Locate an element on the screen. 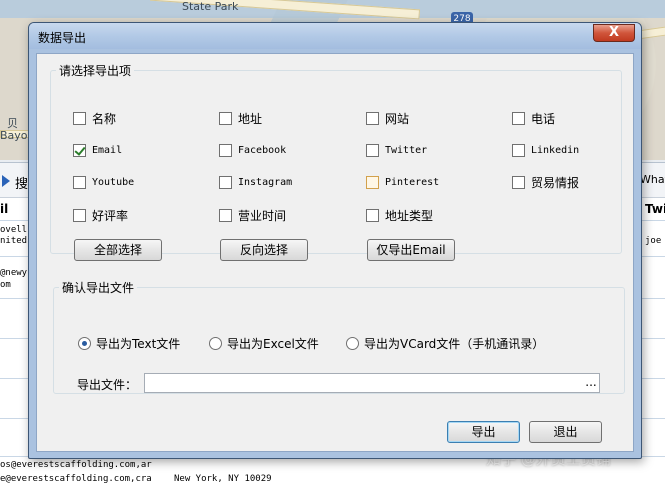 This screenshot has height=486, width=665. checkbox-label: 好评率 is located at coordinates (110, 215).